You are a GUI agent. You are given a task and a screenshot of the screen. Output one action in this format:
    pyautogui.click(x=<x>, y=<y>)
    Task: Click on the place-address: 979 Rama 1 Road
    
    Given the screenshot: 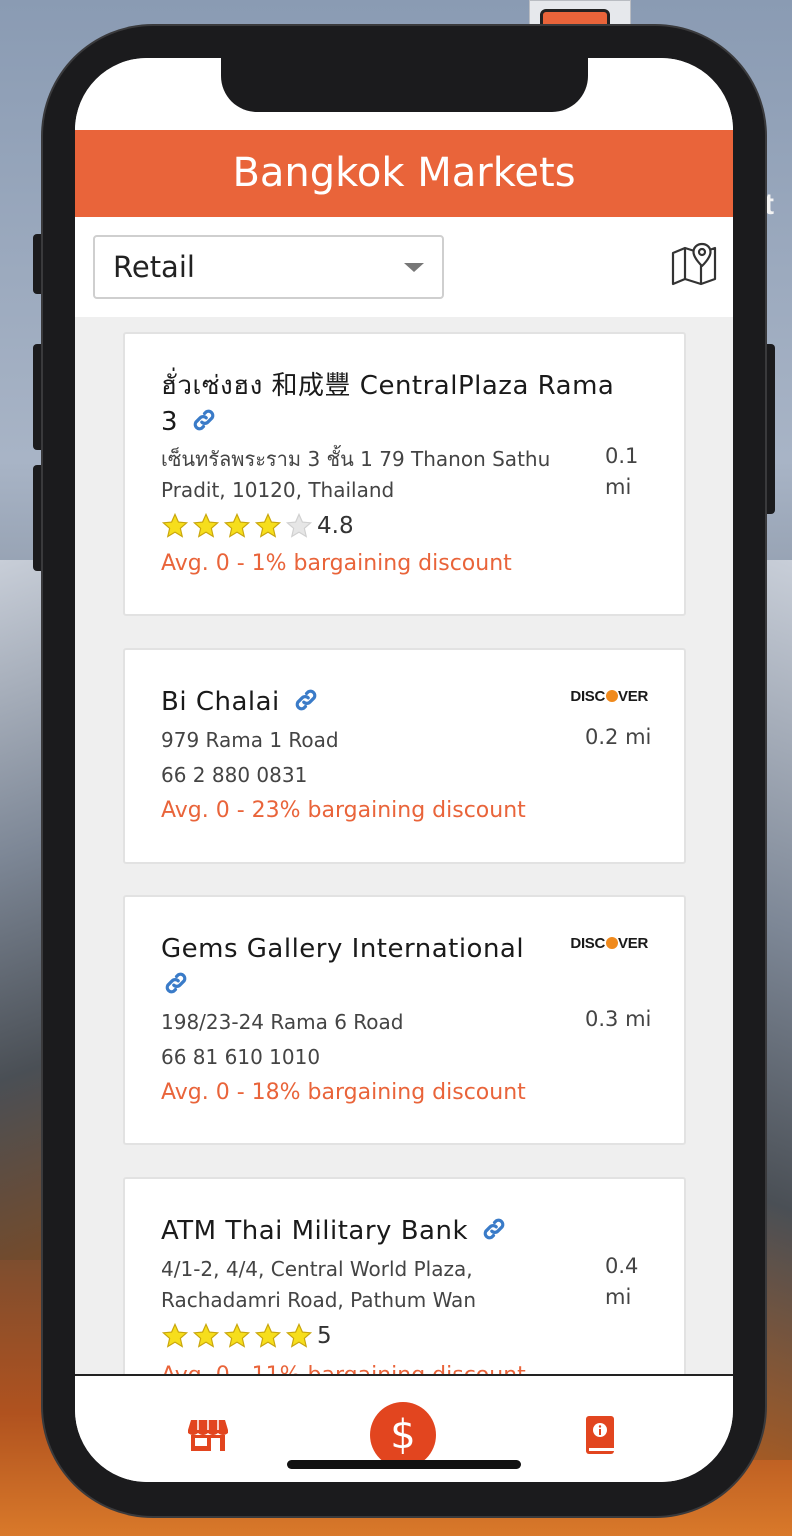 What is the action you would take?
    pyautogui.click(x=250, y=740)
    